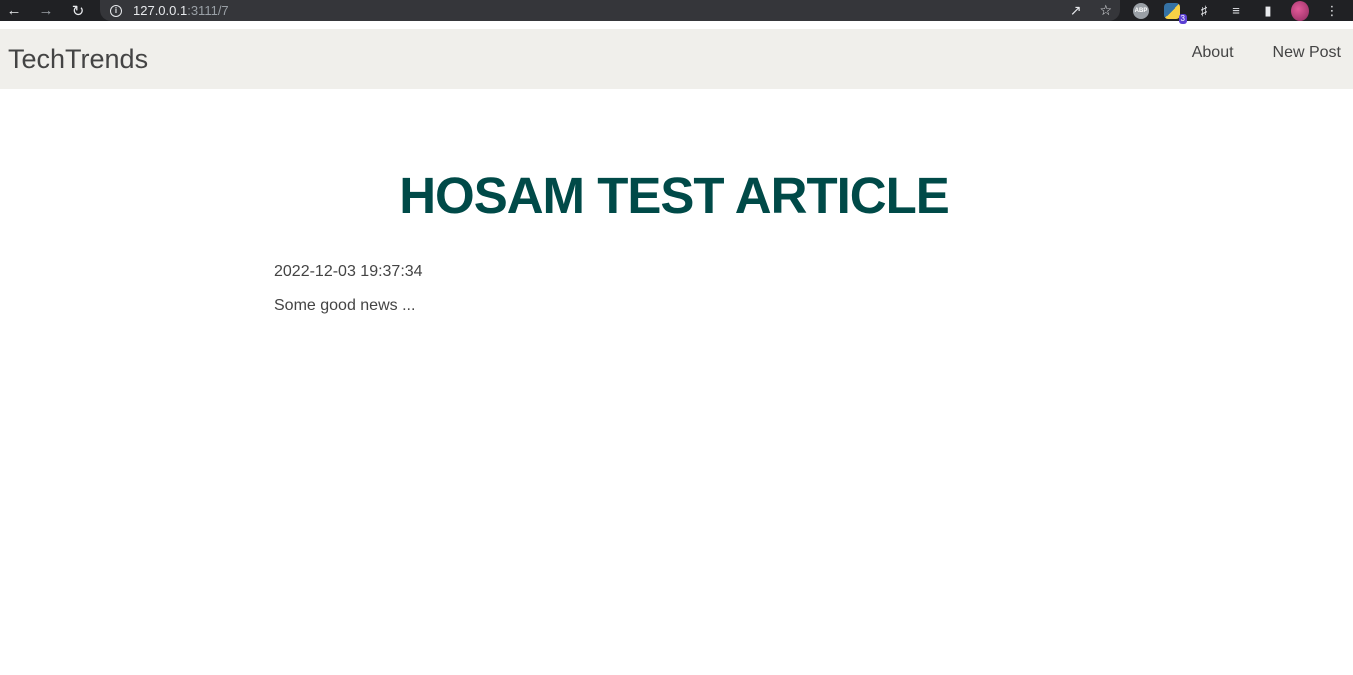 The image size is (1353, 675). Describe the element at coordinates (1213, 53) in the screenshot. I see `nav-about-link: About` at that location.